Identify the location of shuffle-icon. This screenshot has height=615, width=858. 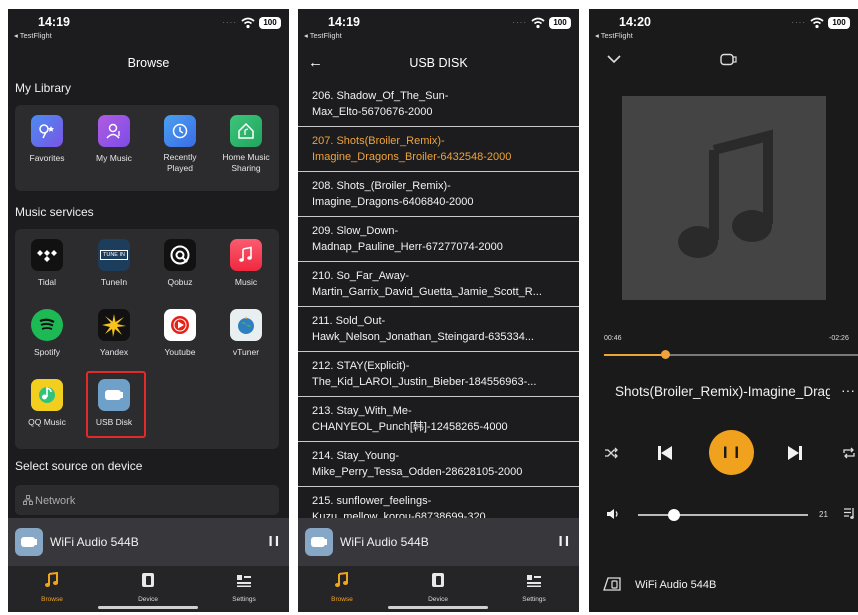
(611, 453).